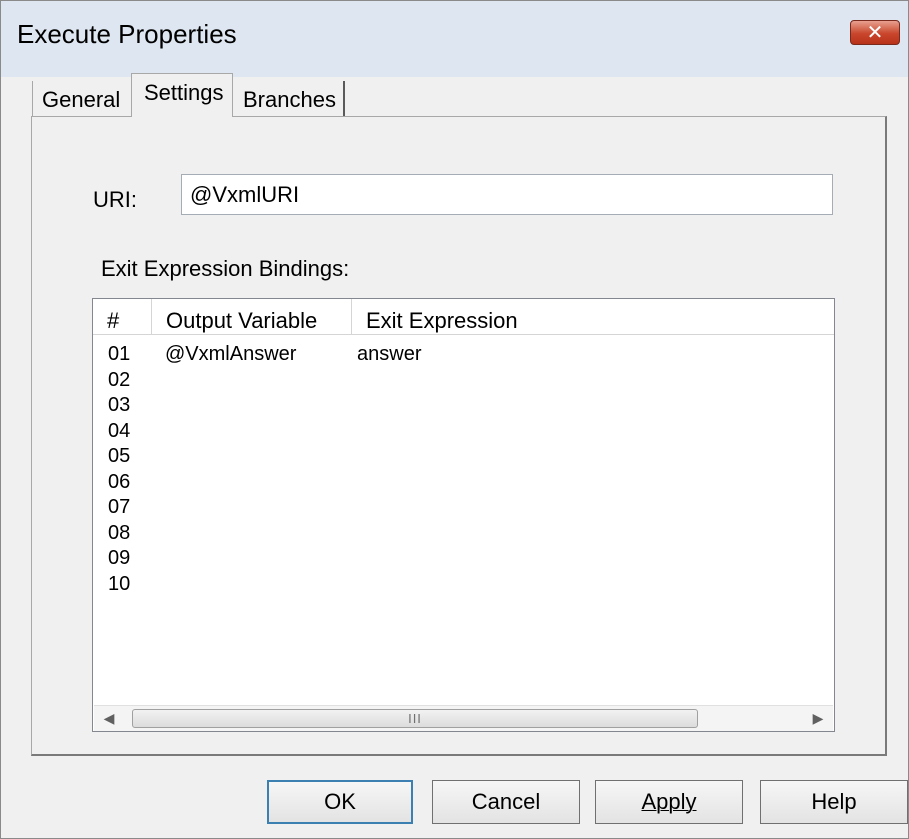 This screenshot has height=839, width=909. I want to click on bindings-label: Exit Expression Bindings:, so click(225, 268).